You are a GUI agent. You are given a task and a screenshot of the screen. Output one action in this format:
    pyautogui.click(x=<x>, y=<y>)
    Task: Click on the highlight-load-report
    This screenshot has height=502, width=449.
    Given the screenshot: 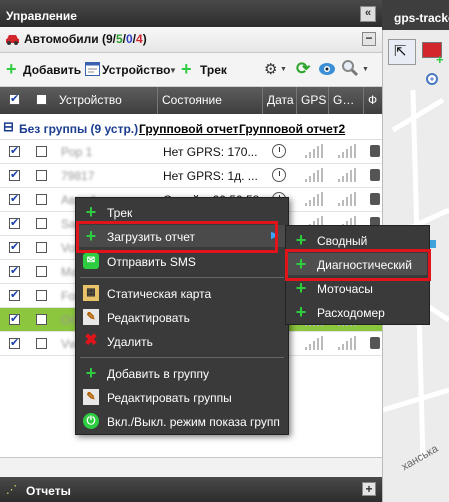 What is the action you would take?
    pyautogui.click(x=177, y=237)
    